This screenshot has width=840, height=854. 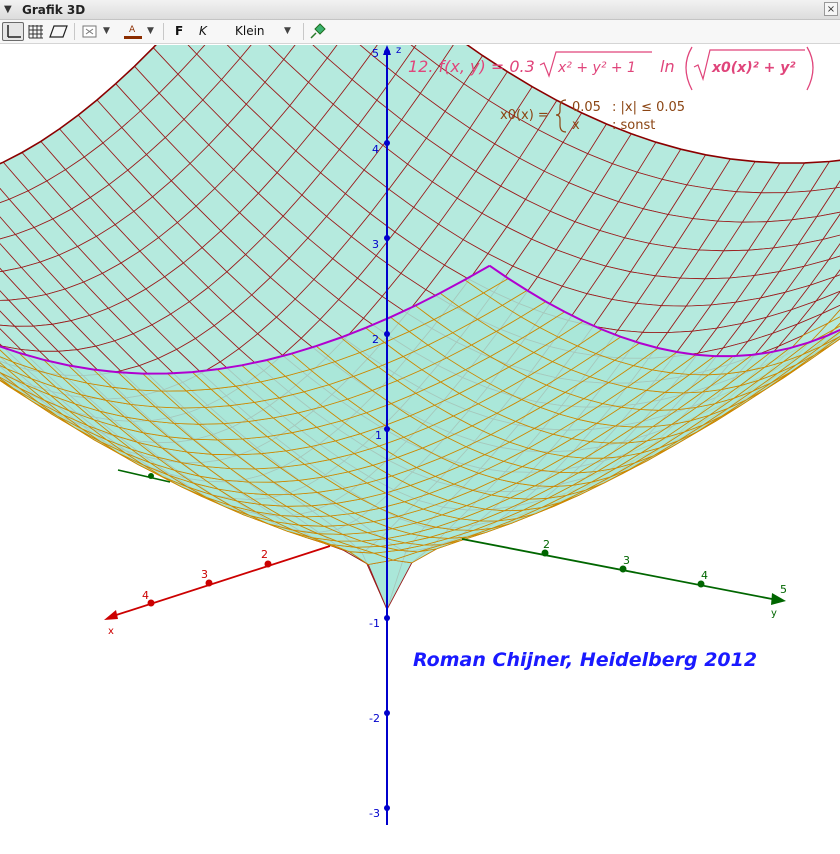 I want to click on y-tick-label: 3, so click(x=626, y=560).